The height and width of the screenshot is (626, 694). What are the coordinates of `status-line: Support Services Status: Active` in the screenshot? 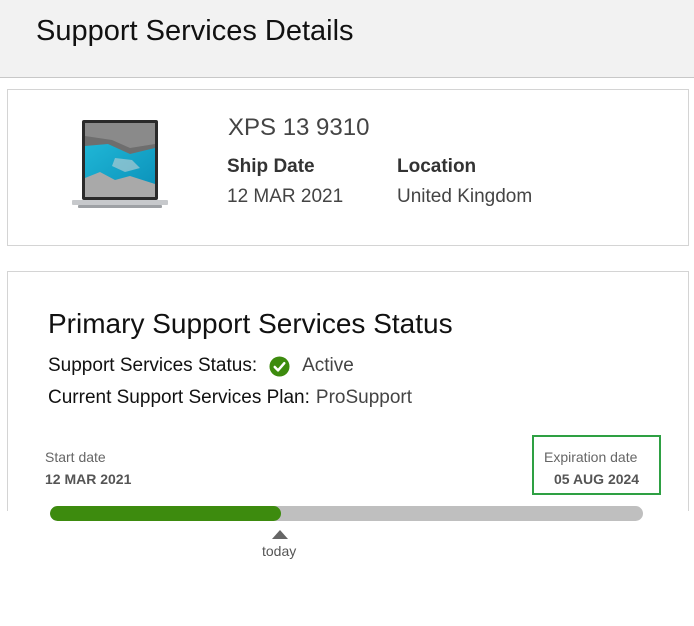 It's located at (201, 366).